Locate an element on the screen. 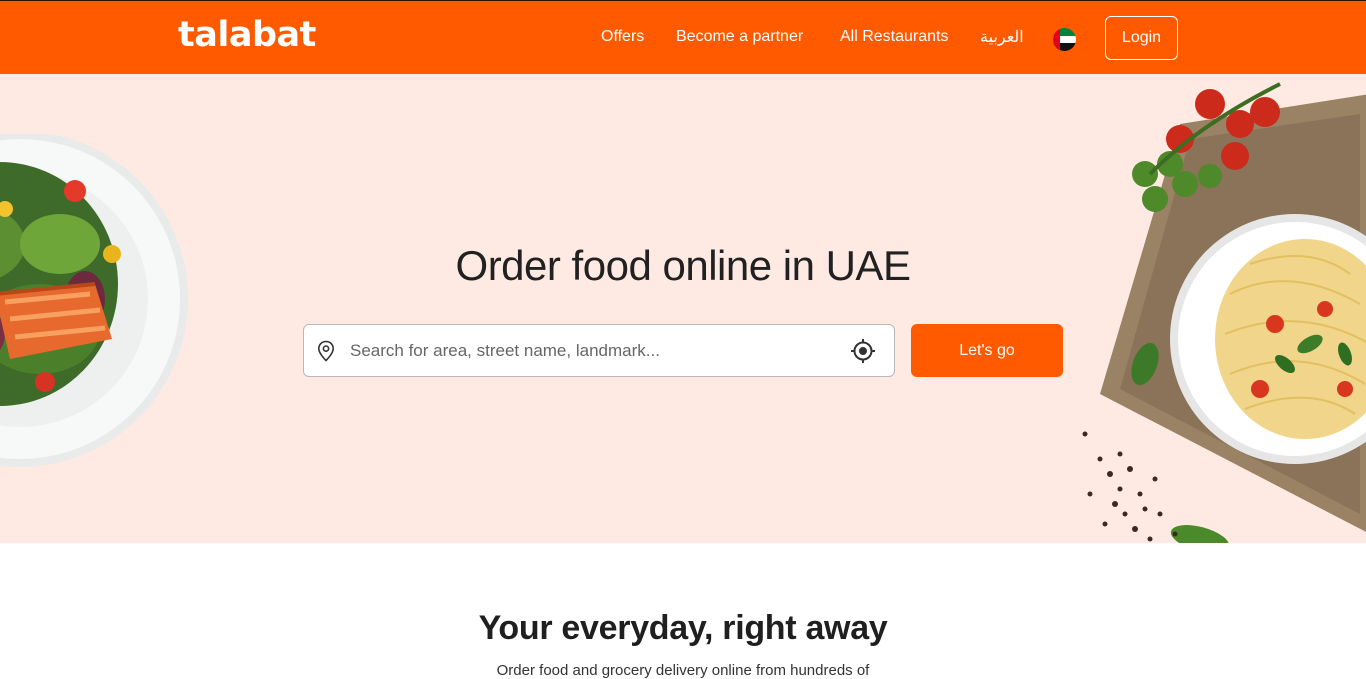 The image size is (1366, 679). location-search-box is located at coordinates (599, 350).